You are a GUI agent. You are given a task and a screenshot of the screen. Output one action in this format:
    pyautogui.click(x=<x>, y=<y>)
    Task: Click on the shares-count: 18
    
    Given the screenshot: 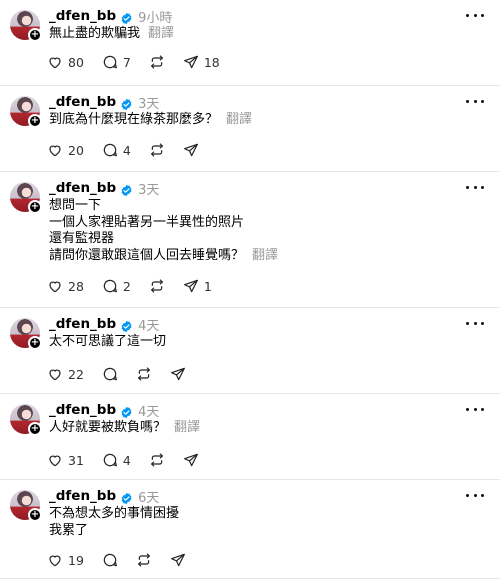 What is the action you would take?
    pyautogui.click(x=211, y=62)
    